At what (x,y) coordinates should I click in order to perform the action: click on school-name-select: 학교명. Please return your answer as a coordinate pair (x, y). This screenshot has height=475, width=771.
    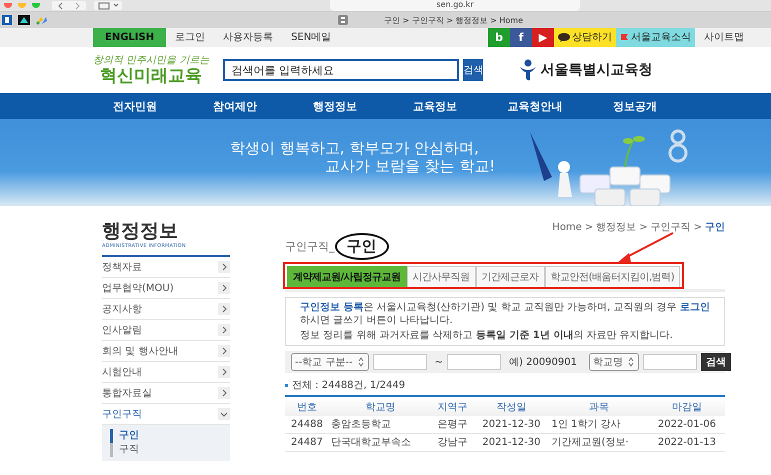
    Looking at the image, I should click on (614, 362).